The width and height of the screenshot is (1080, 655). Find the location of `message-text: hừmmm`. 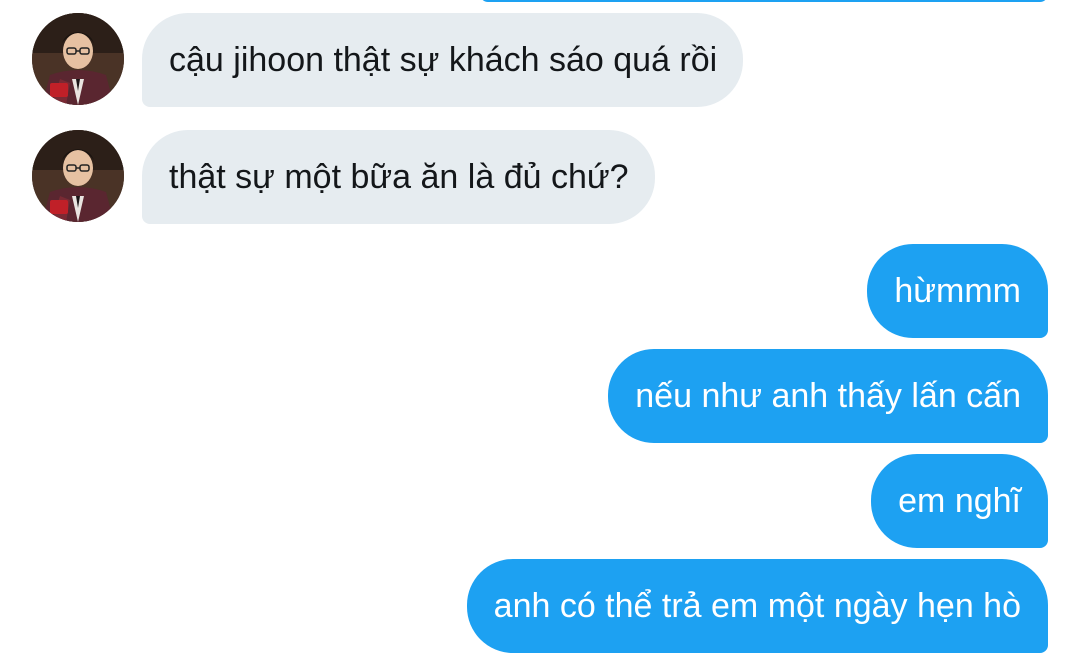

message-text: hừmmm is located at coordinates (957, 290).